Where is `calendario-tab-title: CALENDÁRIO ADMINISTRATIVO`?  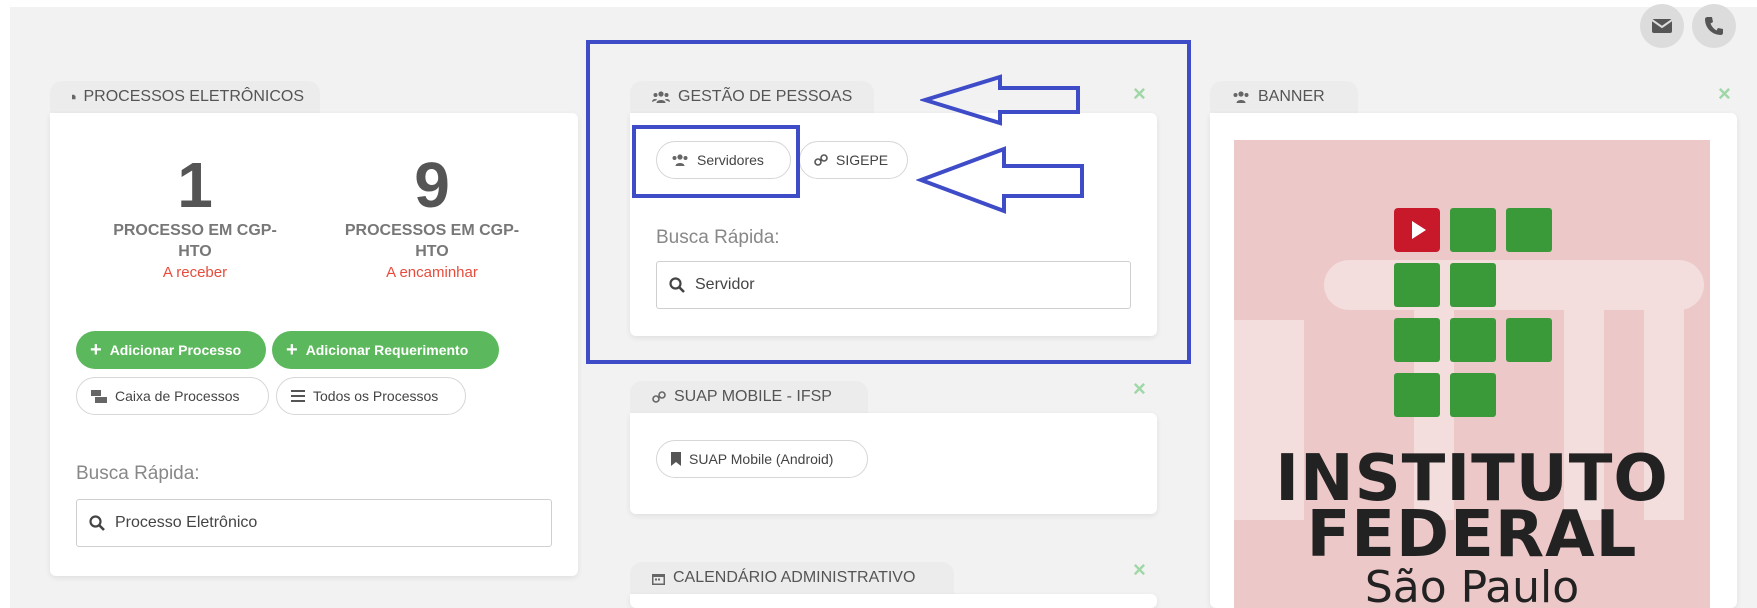 calendario-tab-title: CALENDÁRIO ADMINISTRATIVO is located at coordinates (794, 577).